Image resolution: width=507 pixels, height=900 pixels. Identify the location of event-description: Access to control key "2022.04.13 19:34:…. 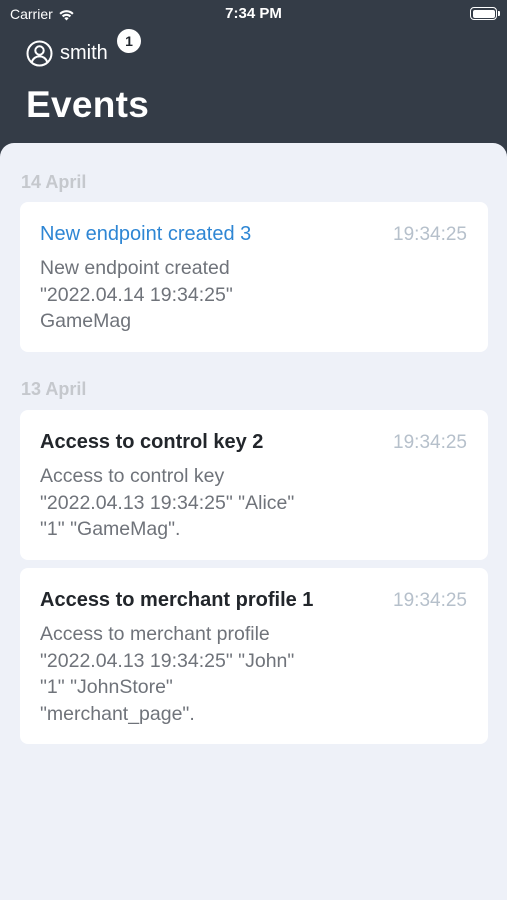
(167, 502).